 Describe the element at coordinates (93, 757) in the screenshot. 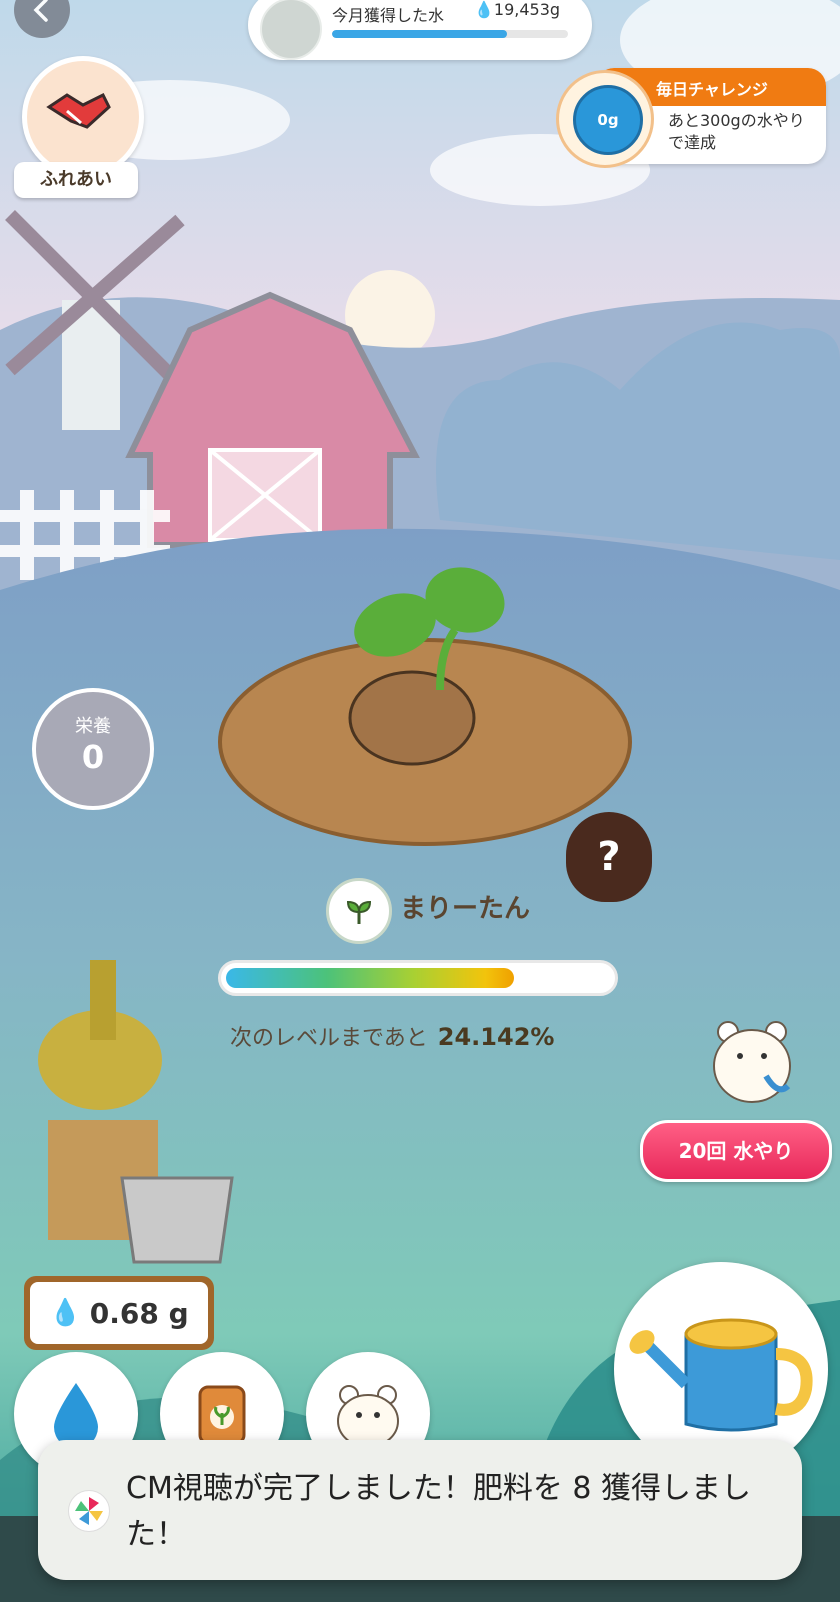

I see `nutrition-value: 0` at that location.